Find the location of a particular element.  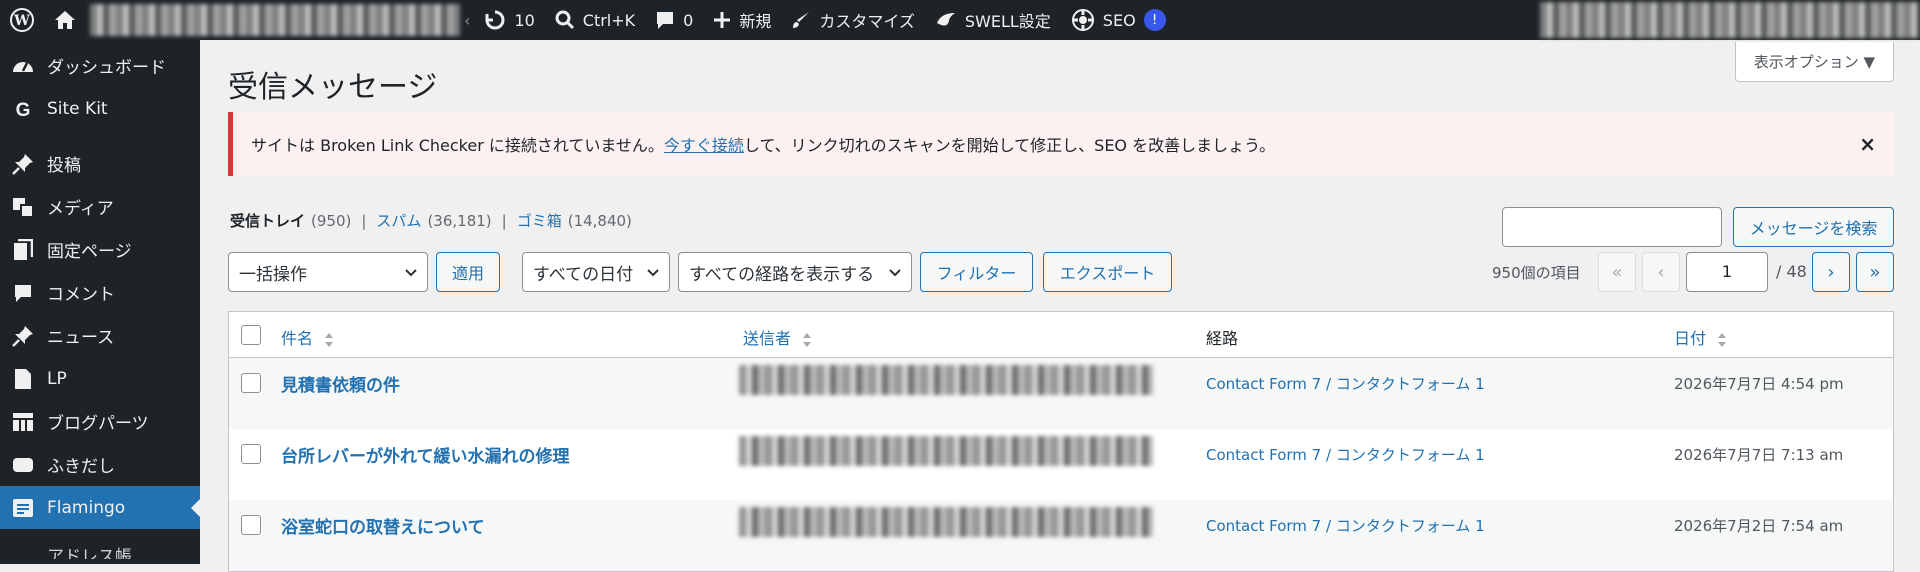

connect-now-link: 今すぐ接続 is located at coordinates (704, 144).